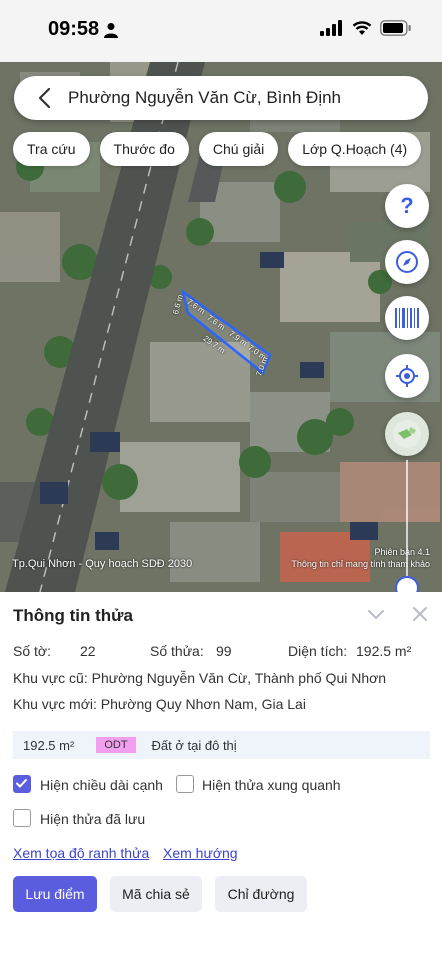 This screenshot has width=442, height=960. I want to click on show-saved-parcels-checkbox, so click(22, 818).